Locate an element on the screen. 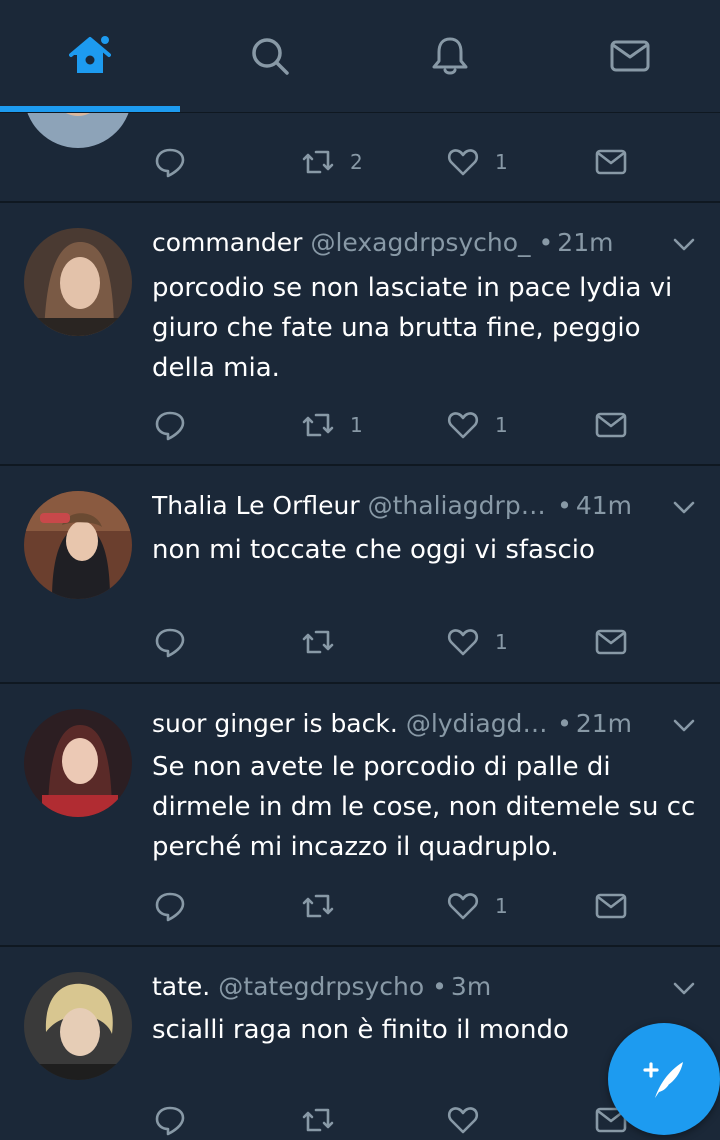 Image resolution: width=720 pixels, height=1140 pixels. top-nav-bar is located at coordinates (360, 56).